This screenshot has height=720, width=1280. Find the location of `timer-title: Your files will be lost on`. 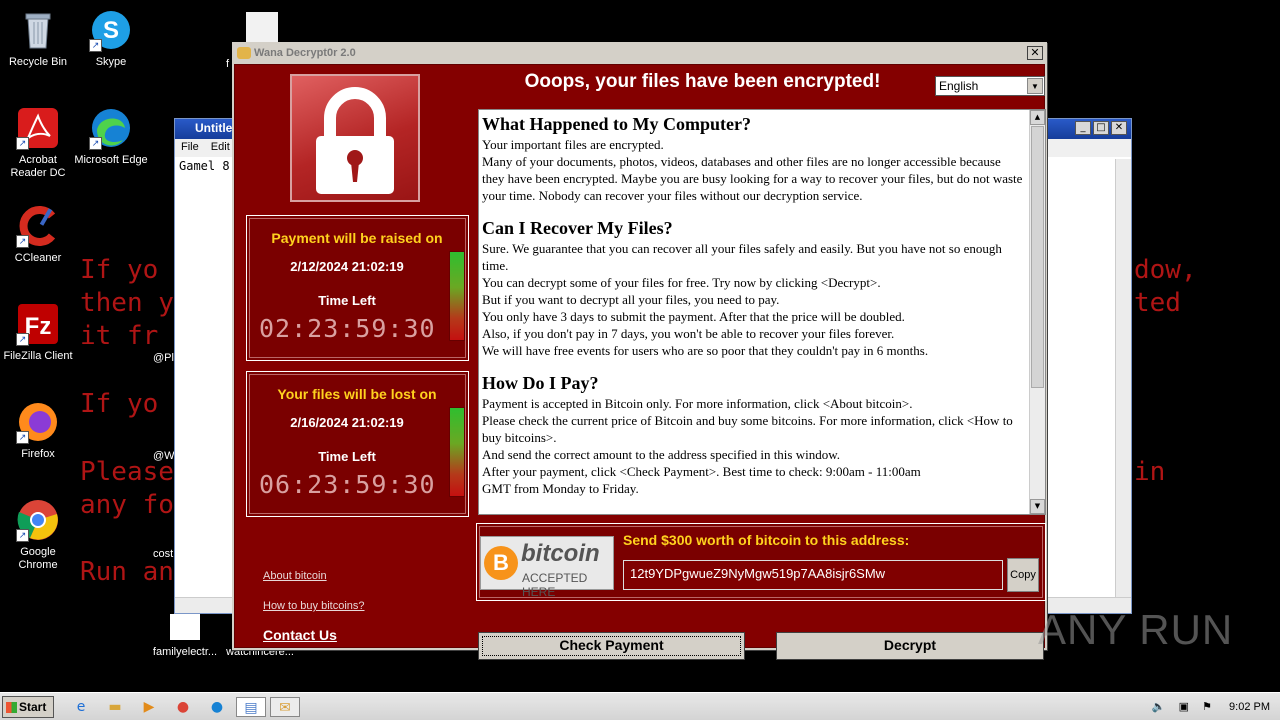

timer-title: Your files will be lost on is located at coordinates (357, 394).